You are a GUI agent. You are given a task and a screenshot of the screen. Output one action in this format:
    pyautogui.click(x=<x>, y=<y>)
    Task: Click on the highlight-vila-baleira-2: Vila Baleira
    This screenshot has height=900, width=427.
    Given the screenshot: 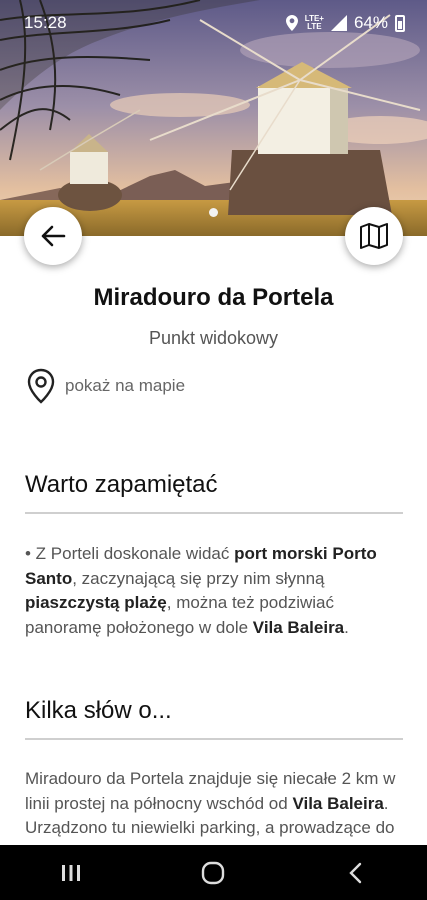 What is the action you would take?
    pyautogui.click(x=338, y=803)
    